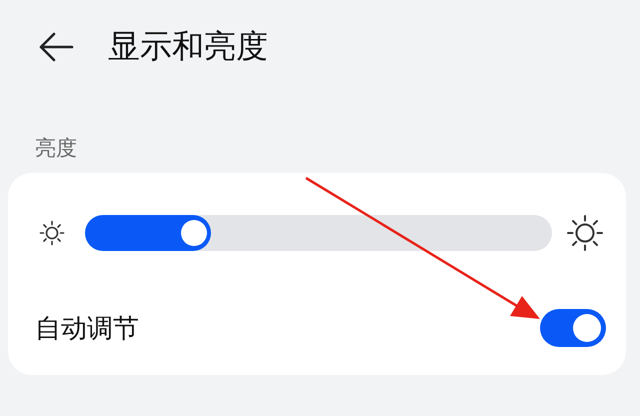  I want to click on toggle-switch, so click(573, 328).